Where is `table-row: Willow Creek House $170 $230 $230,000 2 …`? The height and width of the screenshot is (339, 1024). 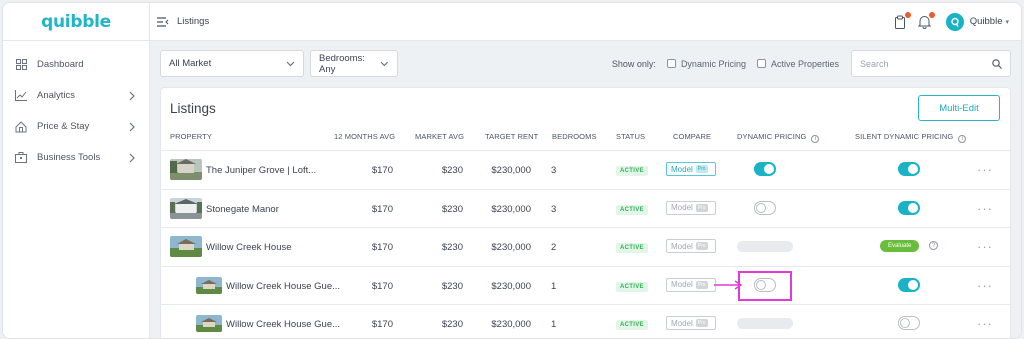
table-row: Willow Creek House $170 $230 $230,000 2 … is located at coordinates (585, 246).